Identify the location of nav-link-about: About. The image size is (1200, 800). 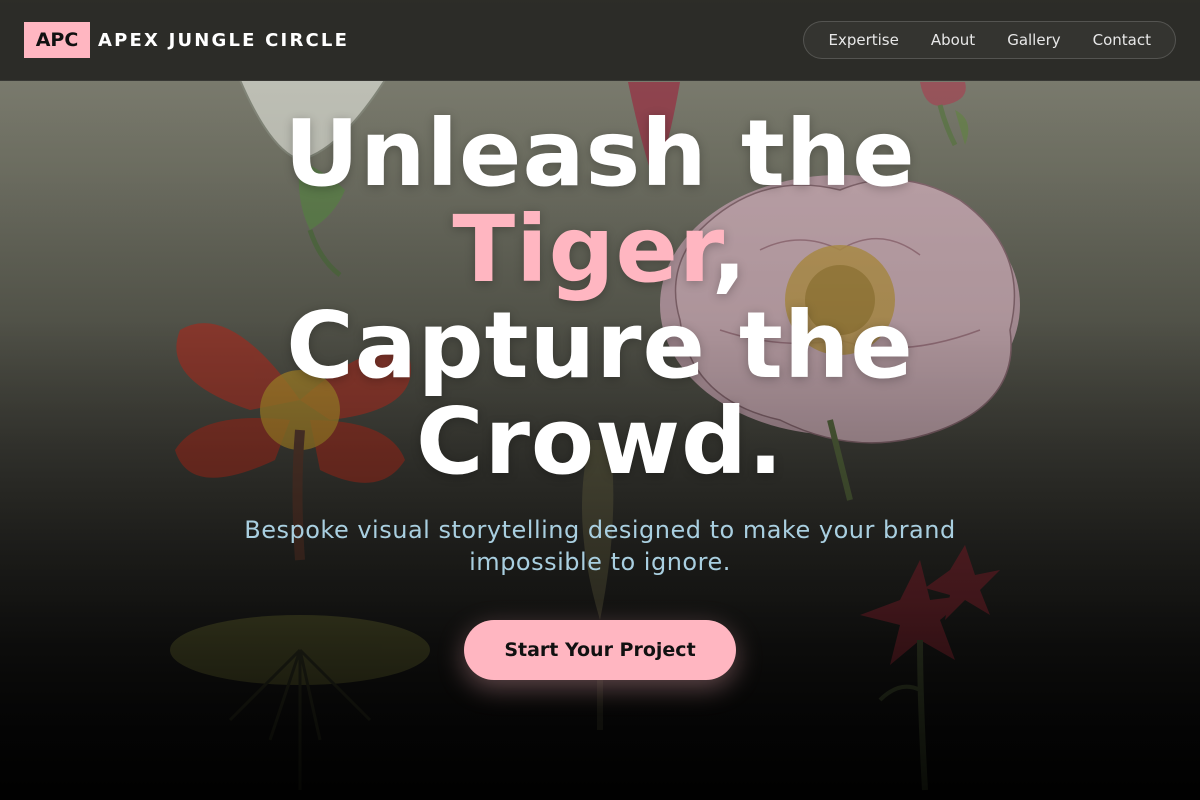
(953, 40).